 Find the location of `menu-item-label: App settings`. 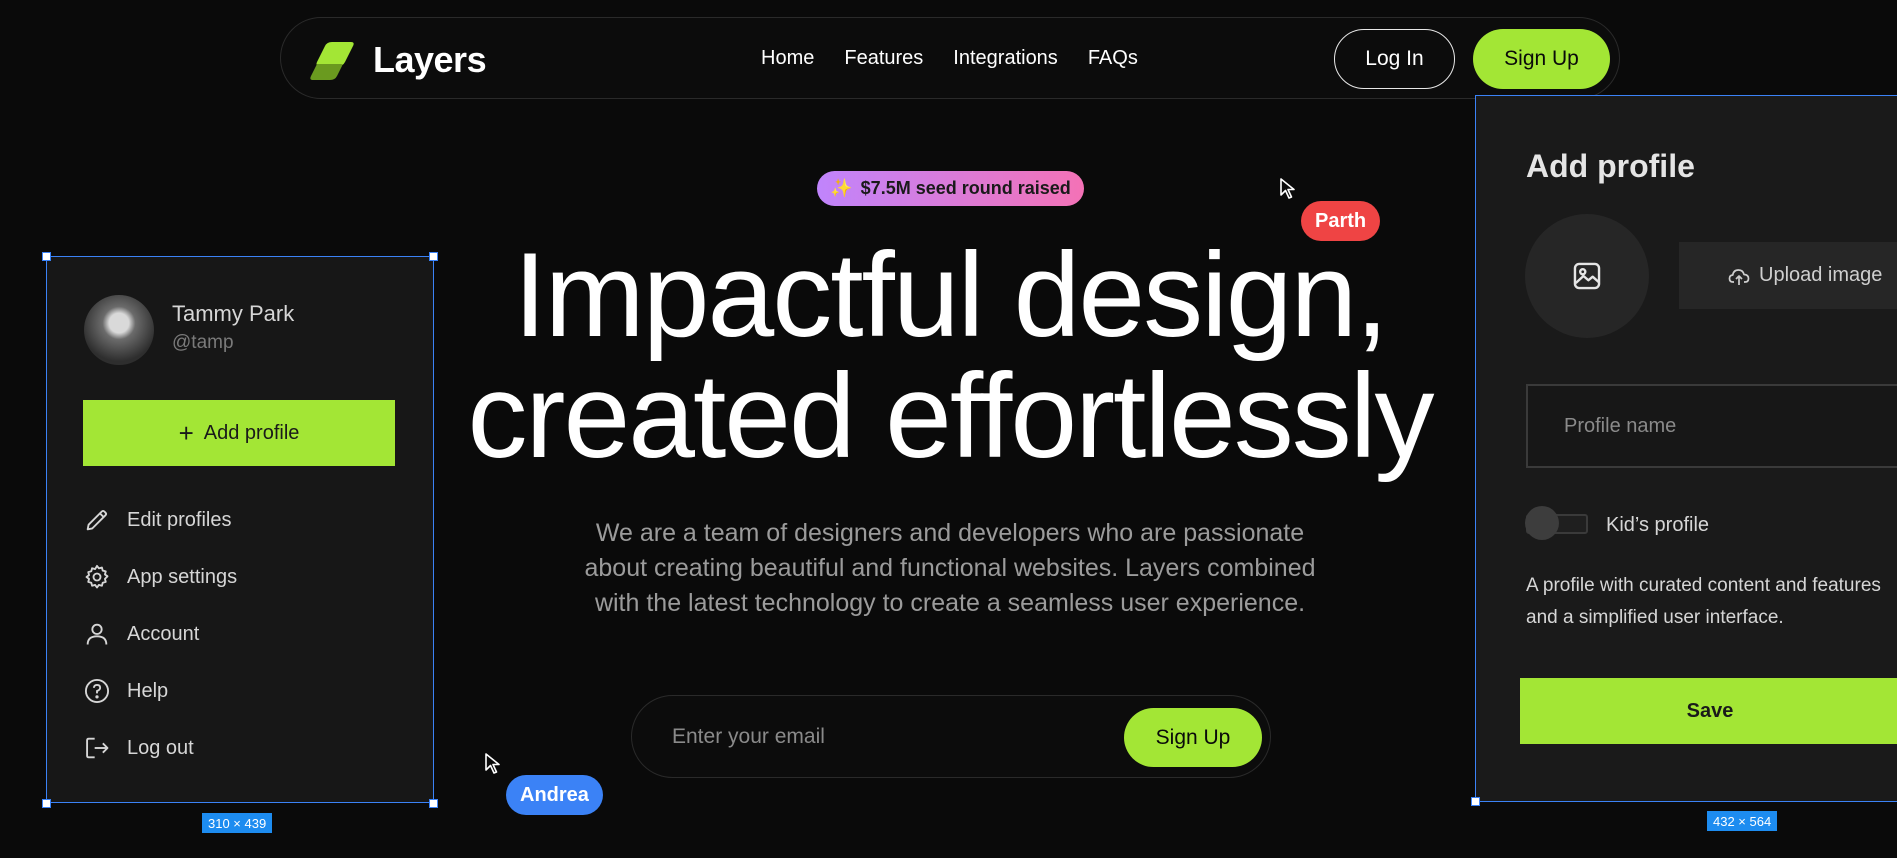

menu-item-label: App settings is located at coordinates (182, 576).